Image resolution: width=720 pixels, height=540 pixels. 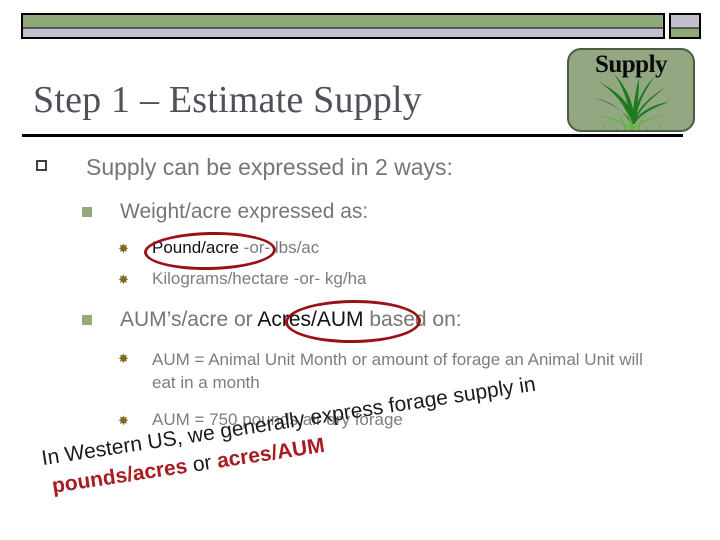 What do you see at coordinates (195, 247) in the screenshot?
I see `circled-term-pound-acre: Pound/acre` at bounding box center [195, 247].